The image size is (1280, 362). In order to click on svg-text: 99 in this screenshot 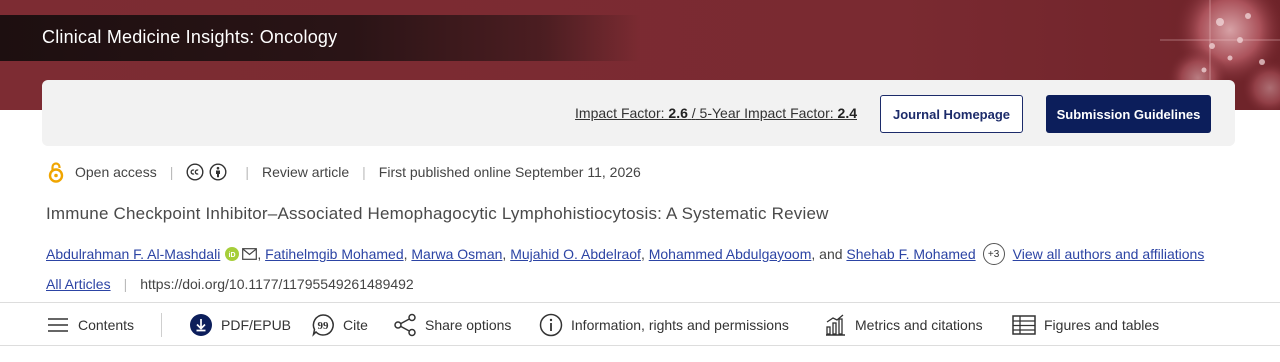, I will do `click(324, 326)`.